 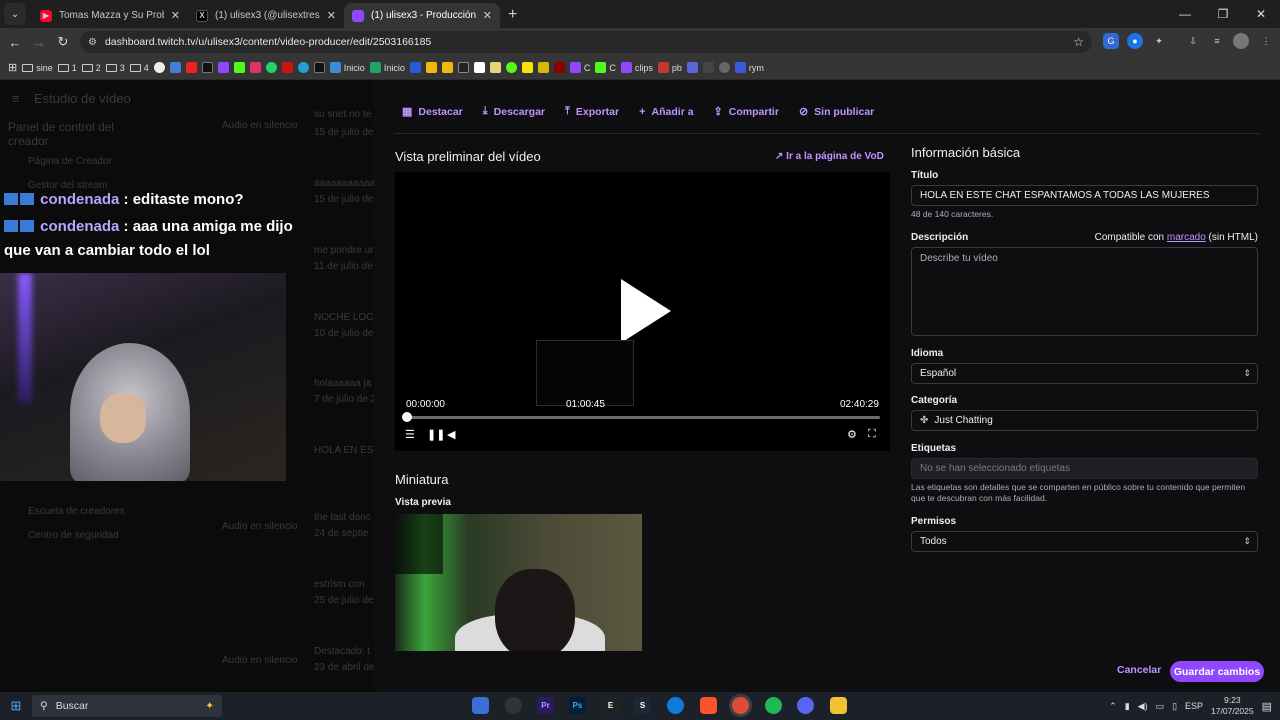 I want to click on brave-icon, so click(x=708, y=705).